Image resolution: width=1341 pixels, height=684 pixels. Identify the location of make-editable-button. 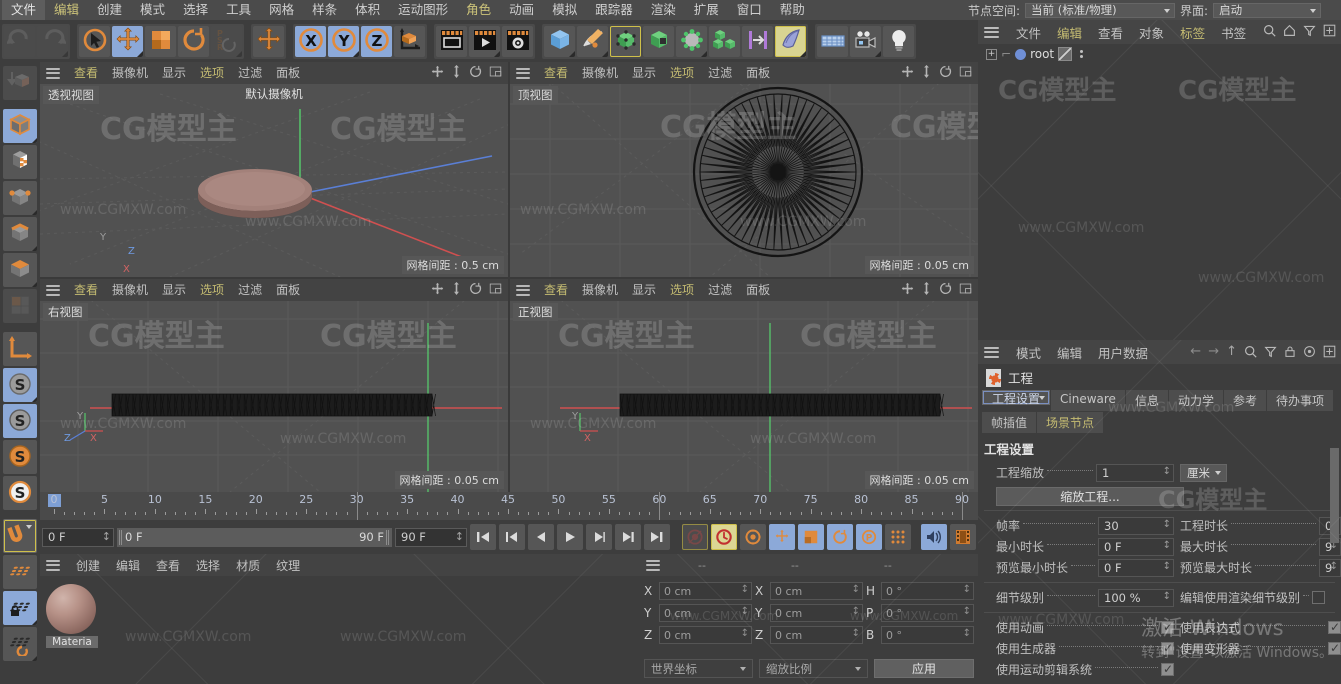
(20, 83).